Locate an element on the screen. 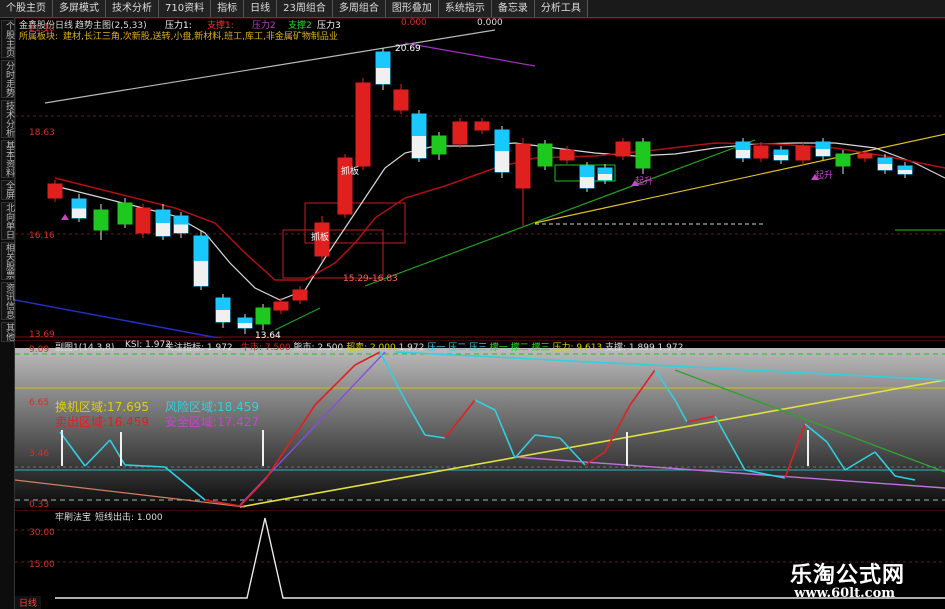  sidebar-item-8: 其他 is located at coordinates (8, 332).